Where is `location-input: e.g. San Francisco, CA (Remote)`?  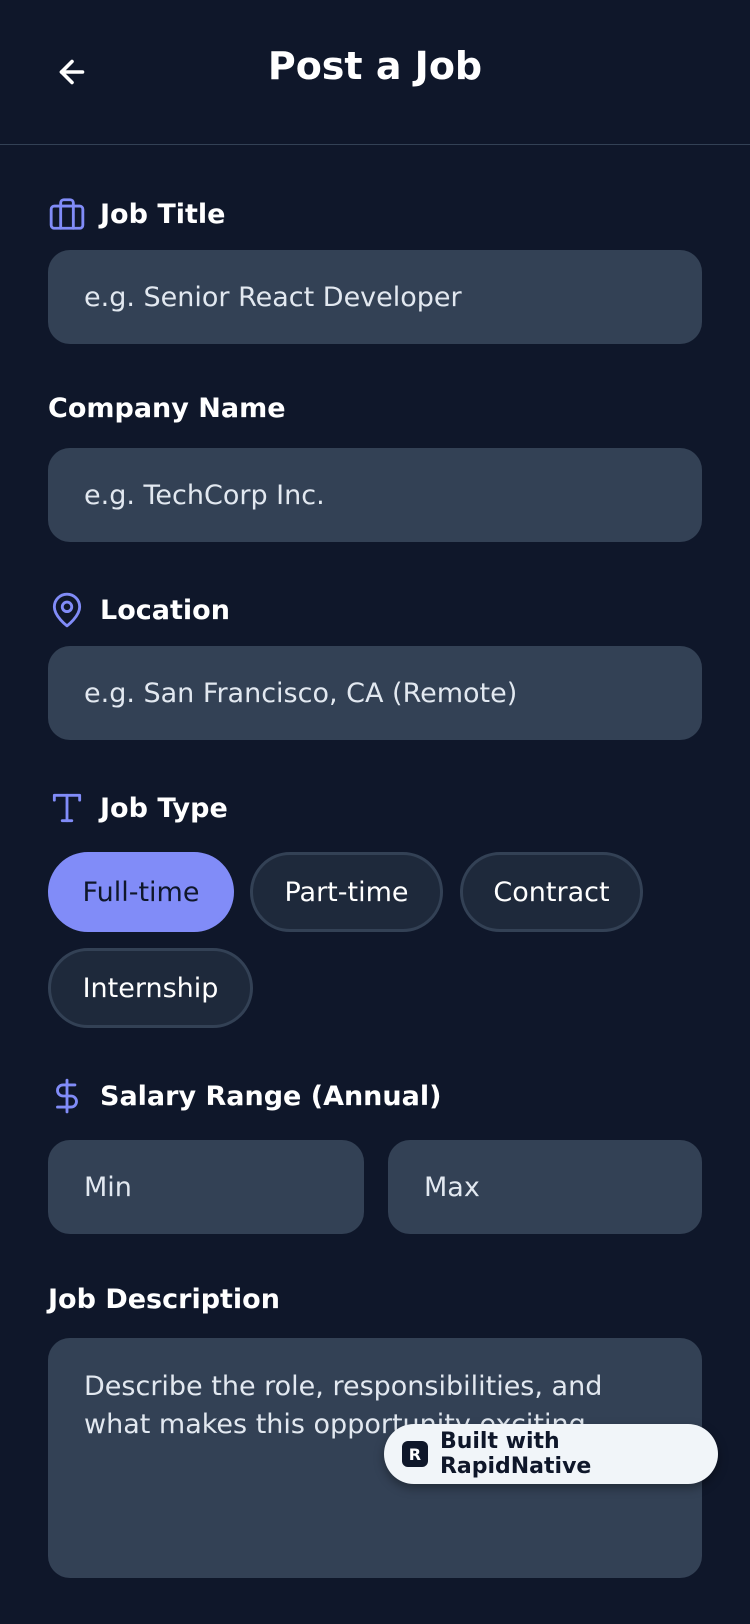
location-input: e.g. San Francisco, CA (Remote) is located at coordinates (375, 693).